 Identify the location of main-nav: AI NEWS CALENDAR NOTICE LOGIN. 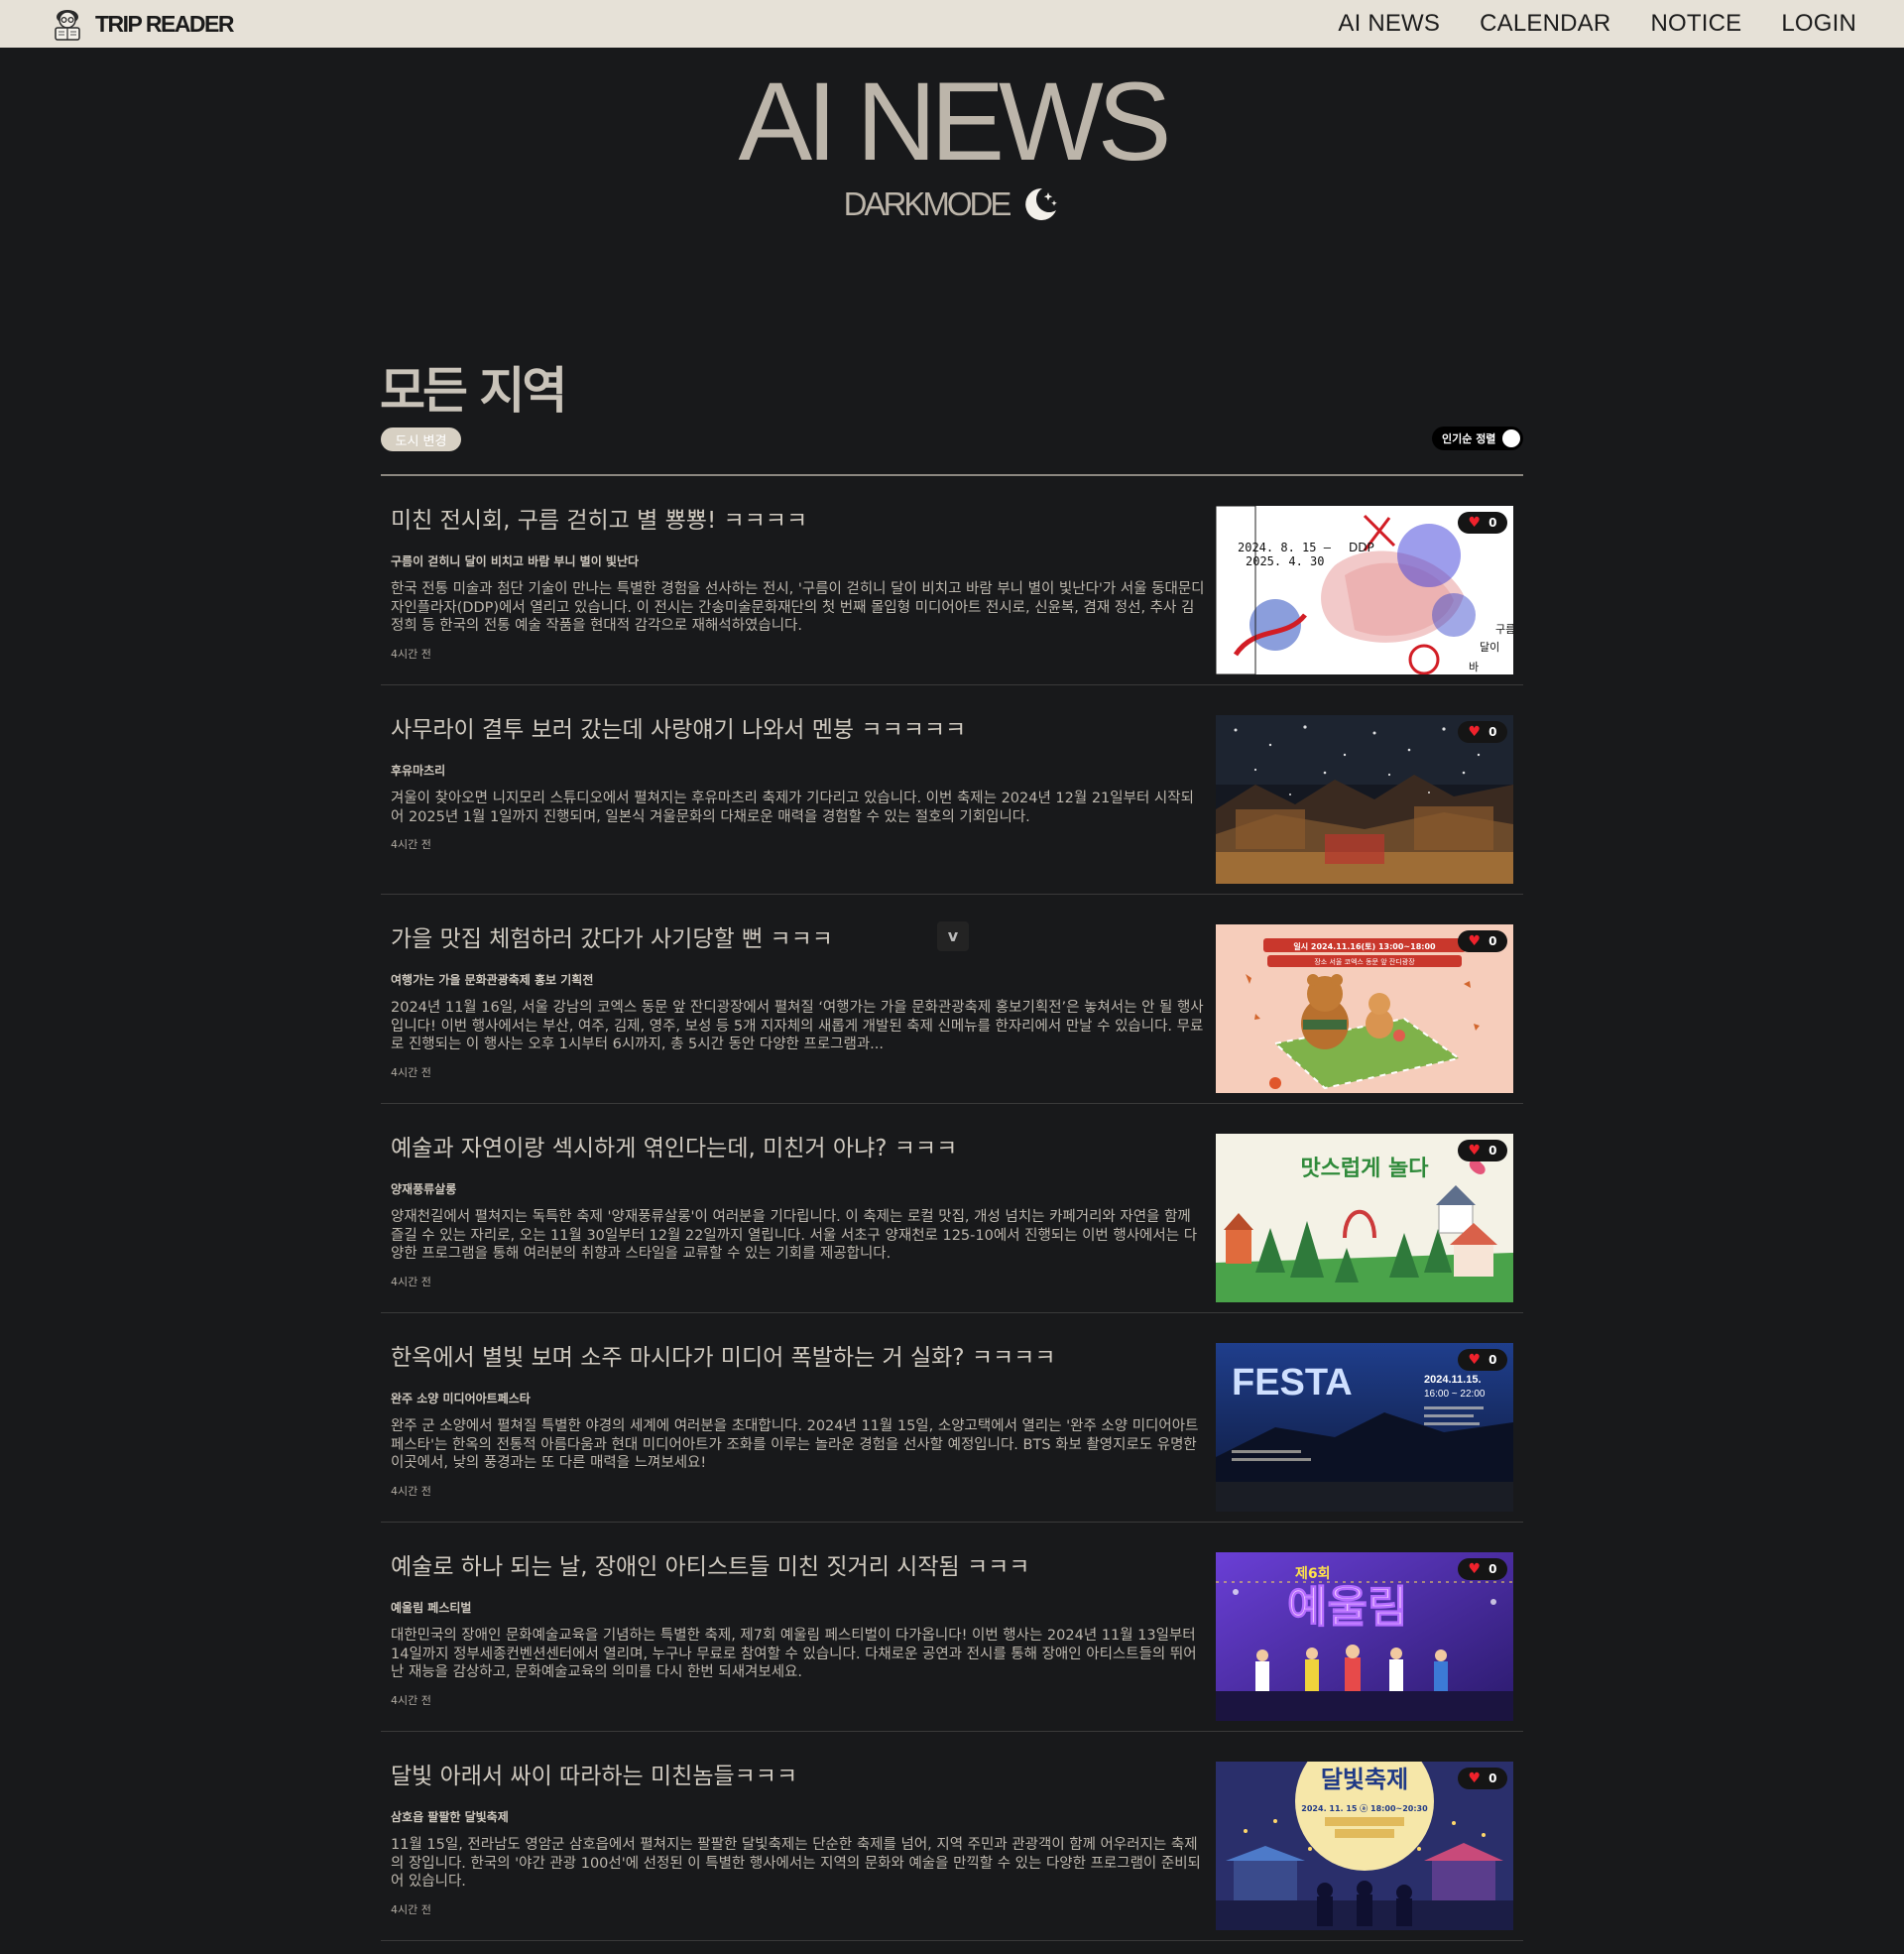
(1577, 24).